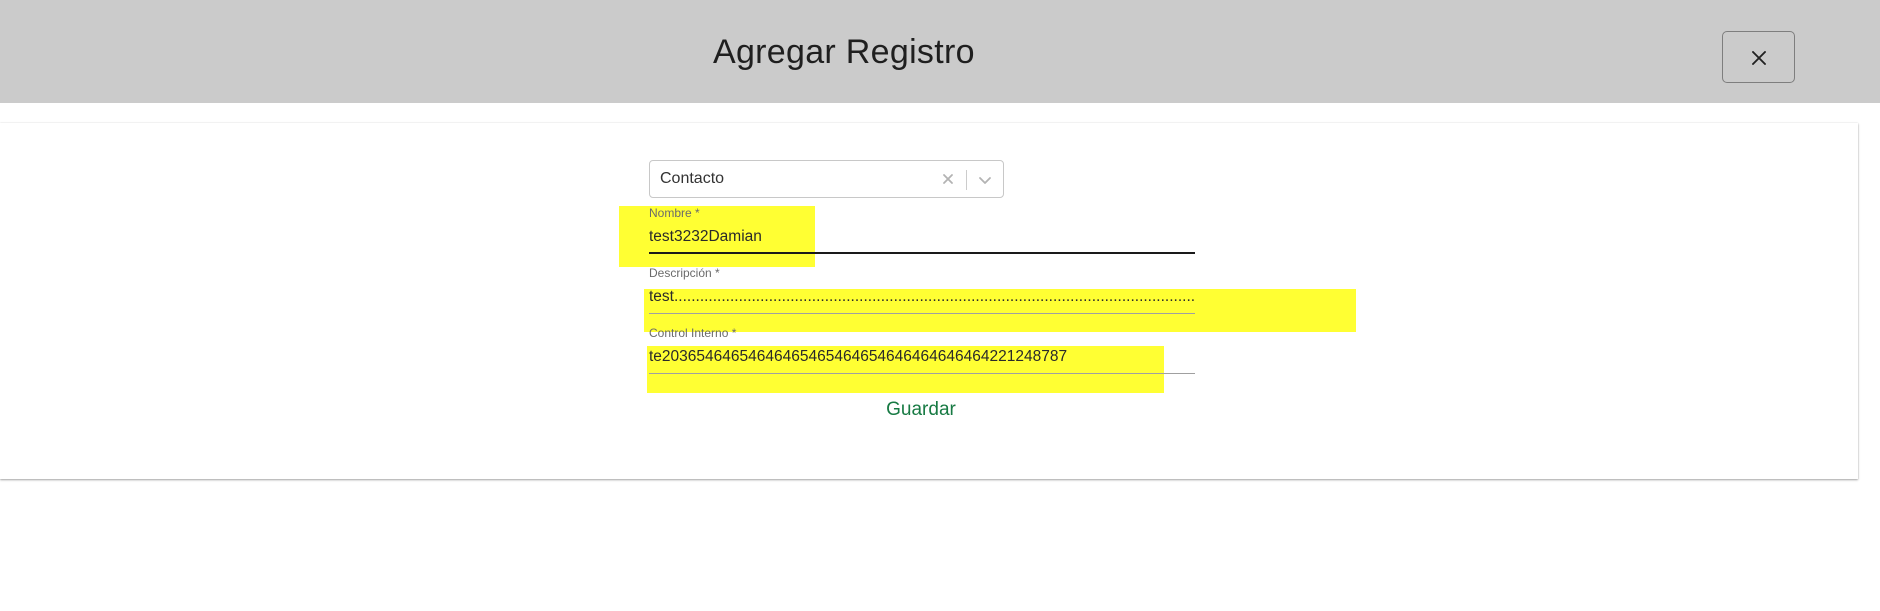 This screenshot has height=611, width=1880. Describe the element at coordinates (922, 238) in the screenshot. I see `nombre-input: test3232Damian` at that location.